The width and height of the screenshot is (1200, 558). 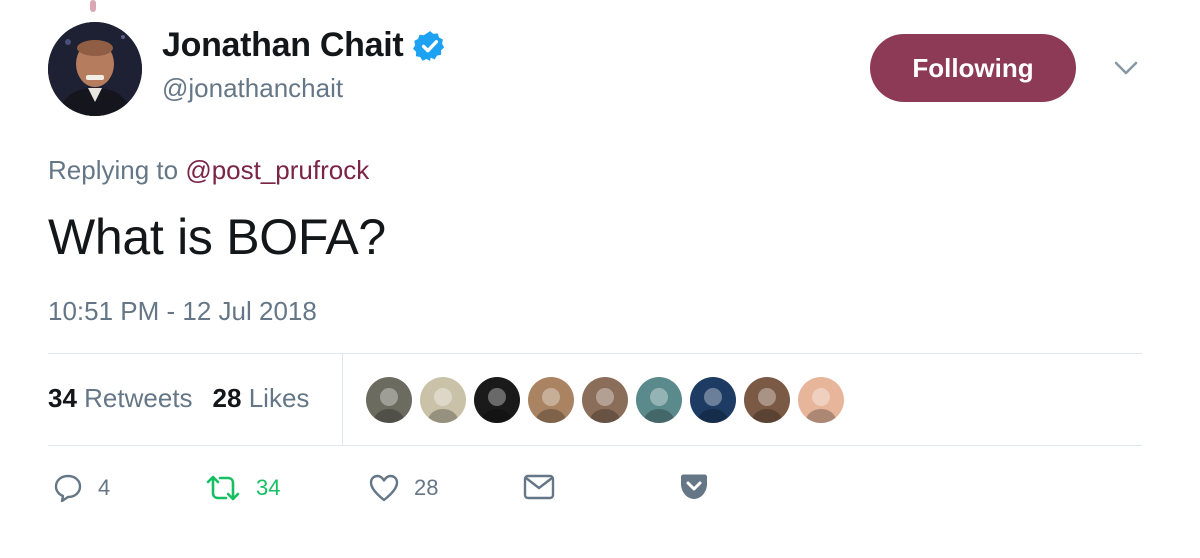 I want to click on author-photo-icon, so click(x=95, y=69).